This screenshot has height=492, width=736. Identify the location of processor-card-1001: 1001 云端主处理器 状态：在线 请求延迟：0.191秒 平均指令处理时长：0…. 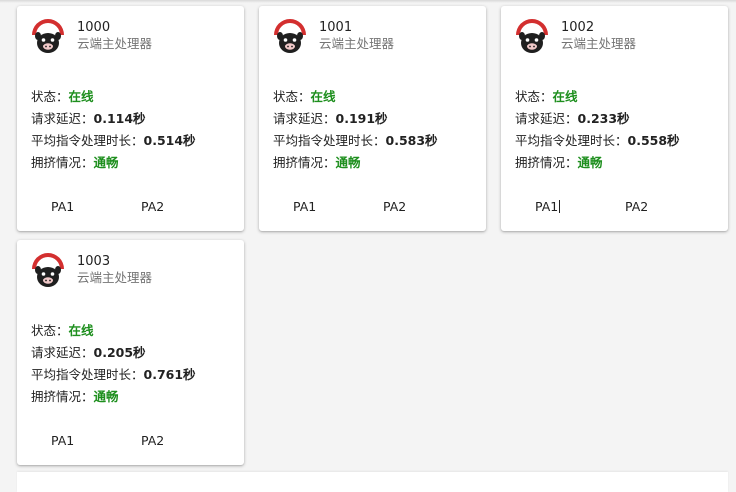
(372, 118).